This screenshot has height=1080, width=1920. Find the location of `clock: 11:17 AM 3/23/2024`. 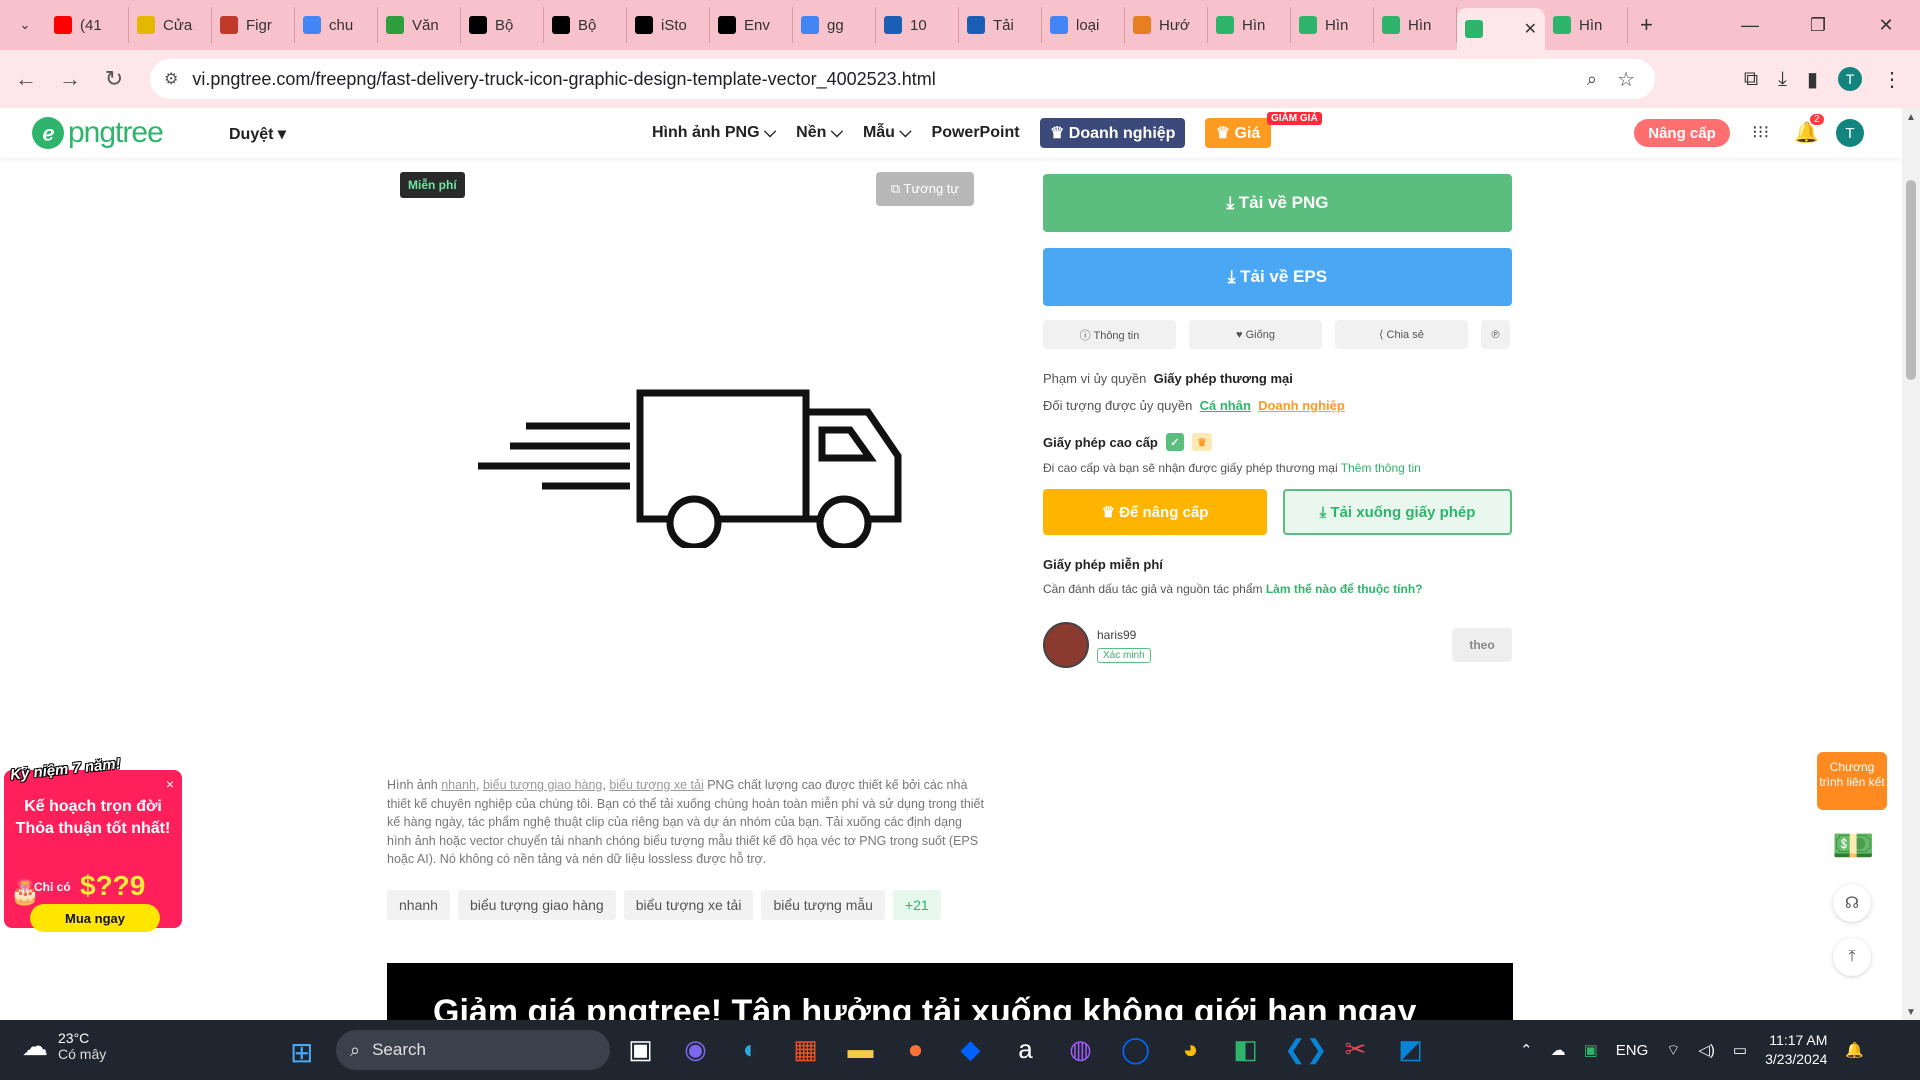

clock: 11:17 AM 3/23/2024 is located at coordinates (1796, 1050).